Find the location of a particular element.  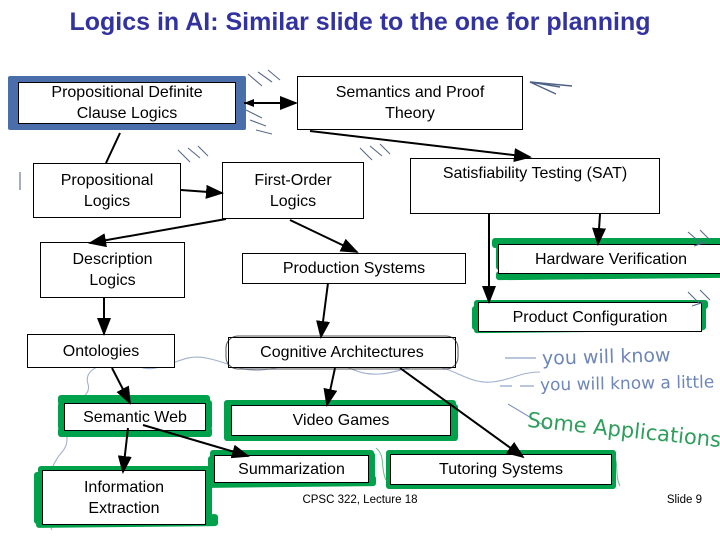

annotation-you-will-know-a-little: you will know a little is located at coordinates (627, 384).